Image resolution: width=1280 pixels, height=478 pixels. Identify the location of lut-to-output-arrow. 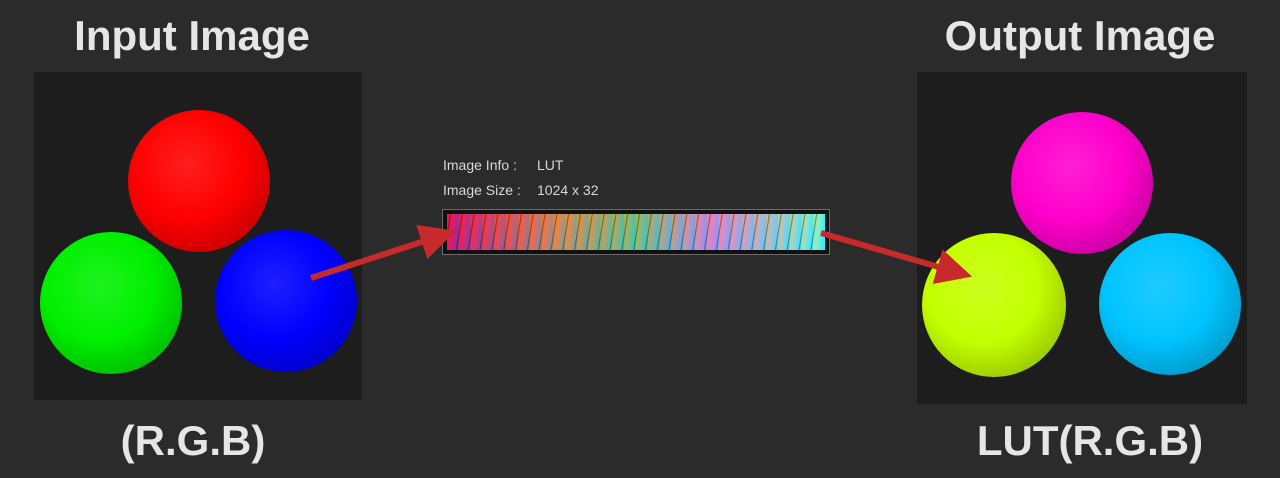
(896, 257).